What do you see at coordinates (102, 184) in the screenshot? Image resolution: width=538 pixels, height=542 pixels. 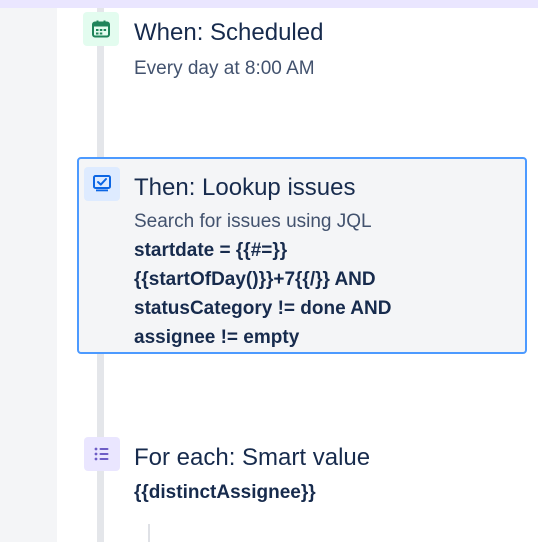 I see `lookup-issues-icon` at bounding box center [102, 184].